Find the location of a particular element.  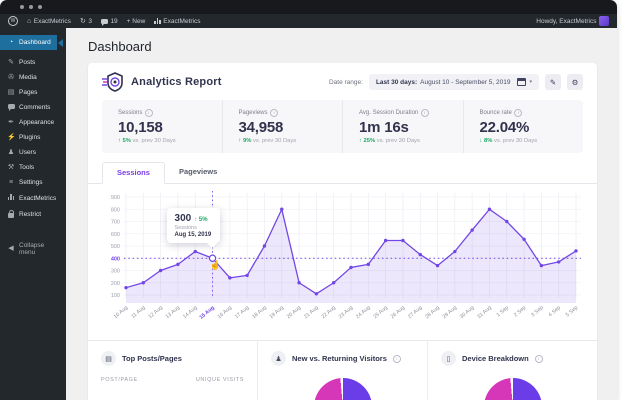

sidebar-item-pages: ▤ Pages is located at coordinates (33, 92).